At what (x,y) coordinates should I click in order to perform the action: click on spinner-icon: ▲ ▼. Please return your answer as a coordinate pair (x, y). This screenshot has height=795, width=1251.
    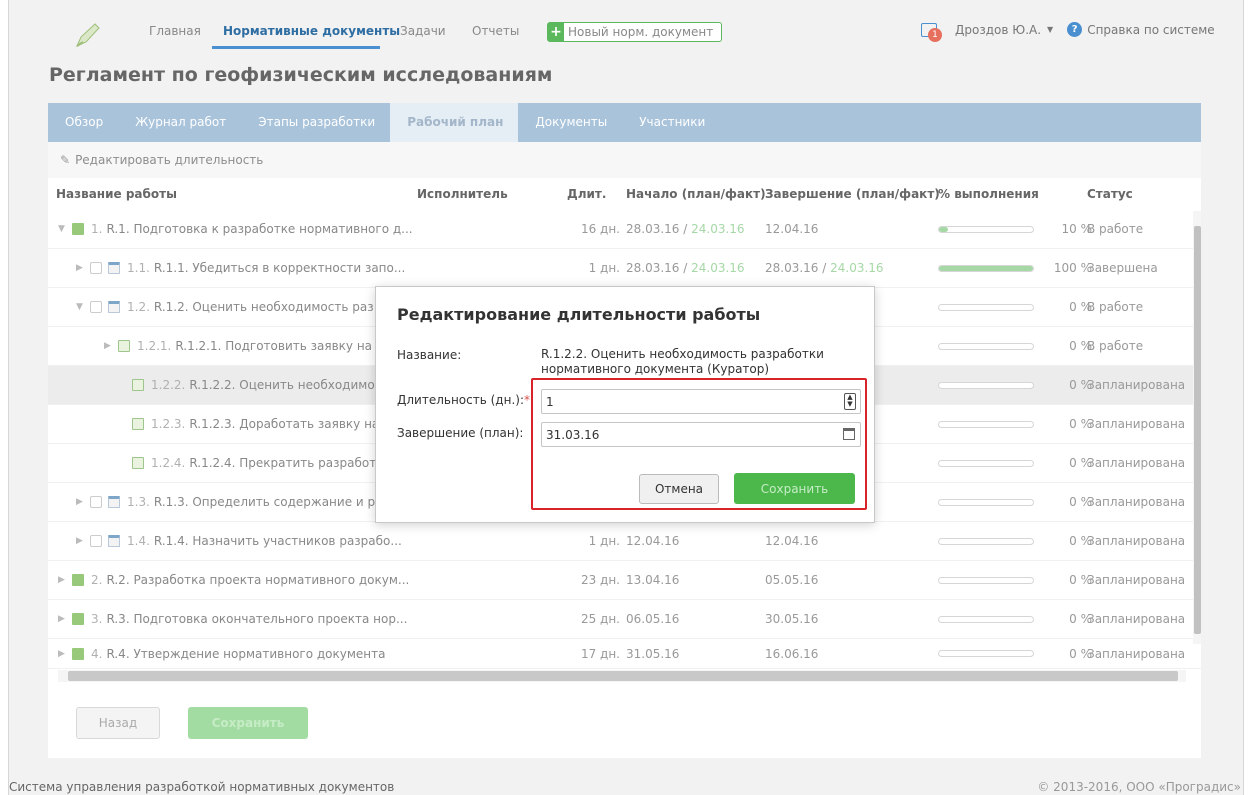
    Looking at the image, I should click on (850, 401).